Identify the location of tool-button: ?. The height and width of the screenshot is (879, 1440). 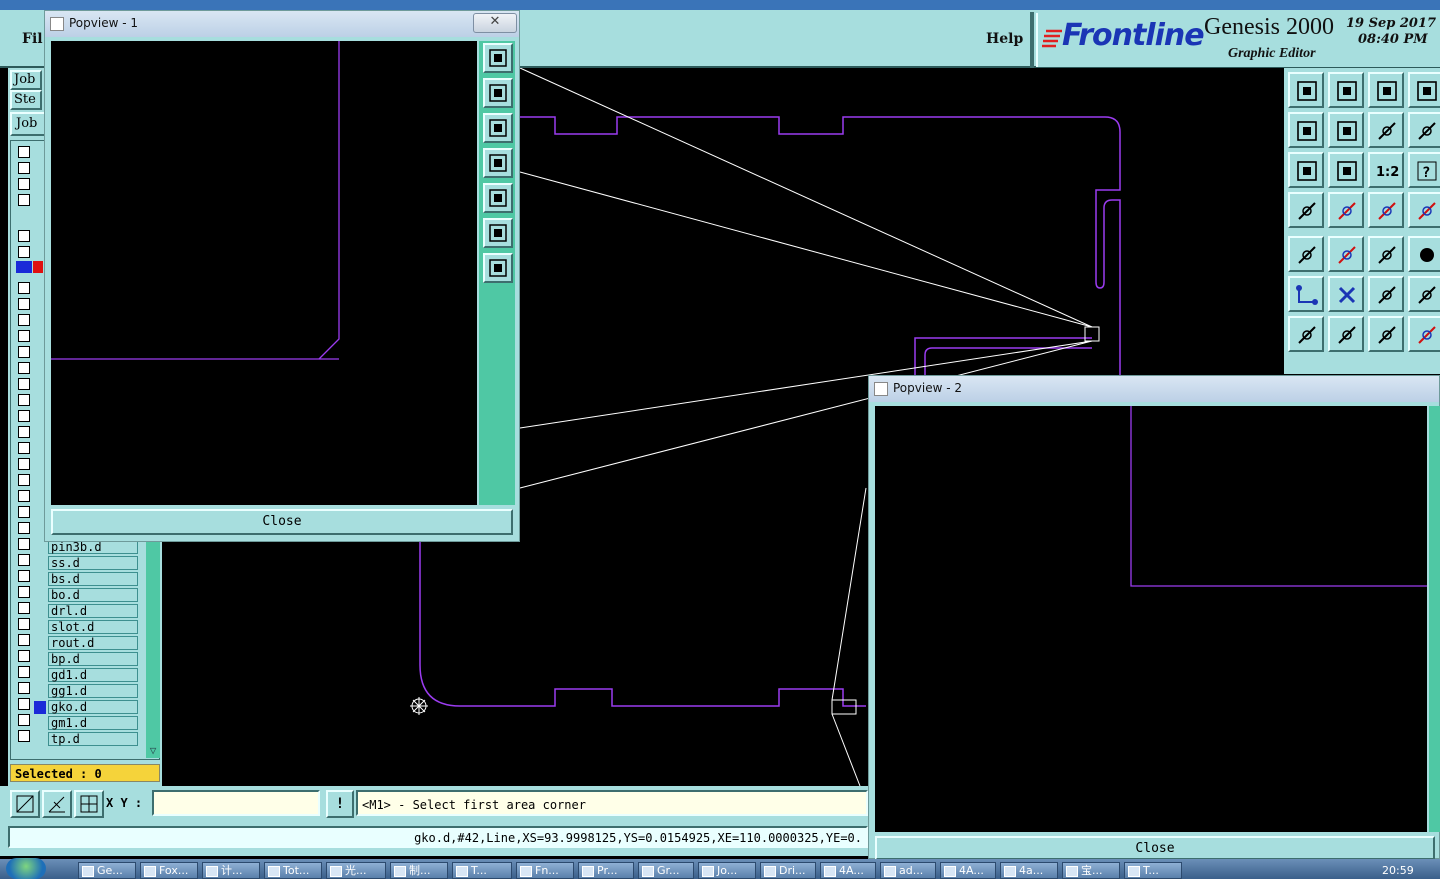
(1424, 170).